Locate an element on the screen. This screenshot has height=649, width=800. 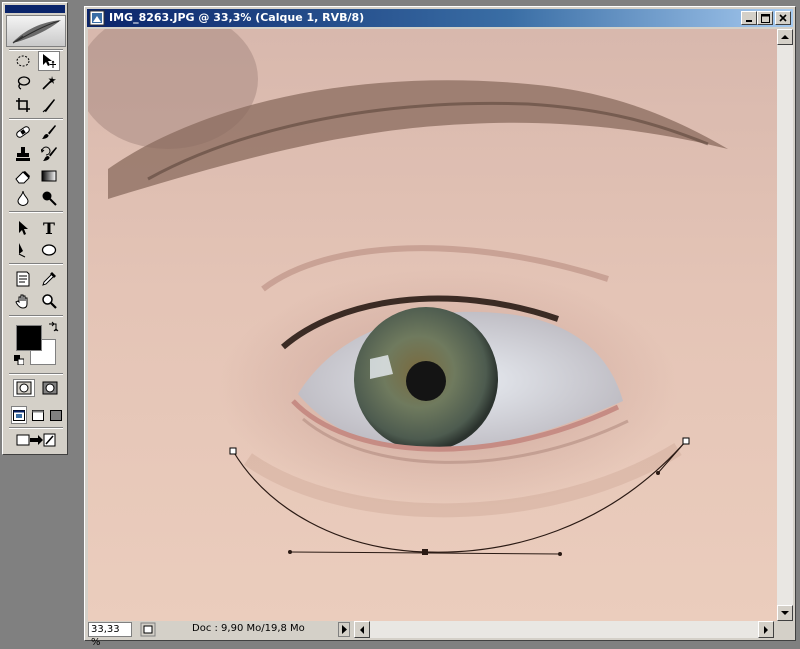
eraser-tool is located at coordinates (23, 176).